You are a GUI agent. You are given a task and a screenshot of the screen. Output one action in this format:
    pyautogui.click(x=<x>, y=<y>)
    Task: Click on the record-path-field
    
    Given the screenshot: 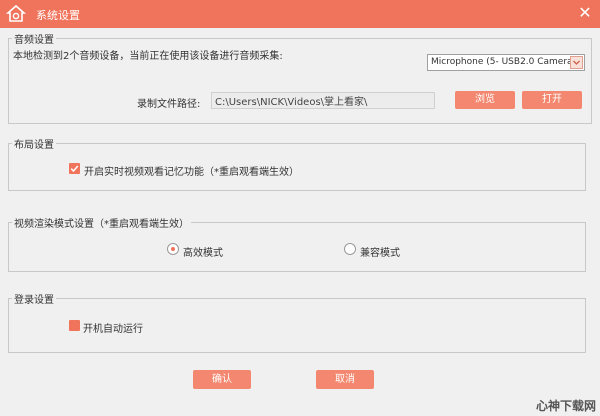 What is the action you would take?
    pyautogui.click(x=323, y=100)
    